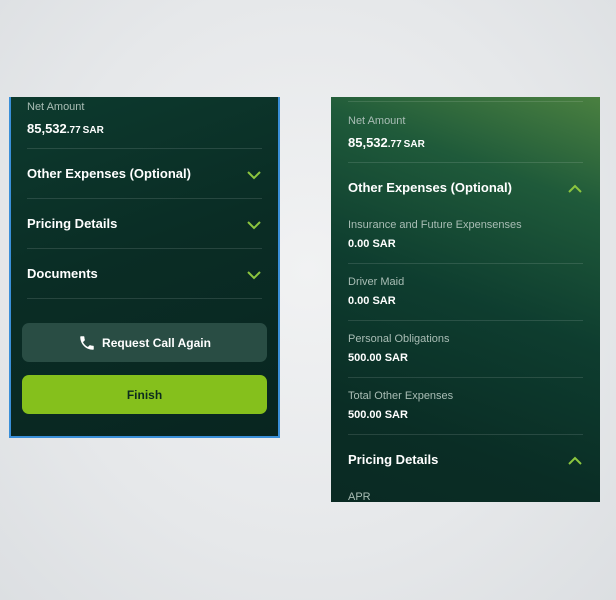 The image size is (616, 600). Describe the element at coordinates (399, 339) in the screenshot. I see `expense-item-label: Personal Obligations` at that location.